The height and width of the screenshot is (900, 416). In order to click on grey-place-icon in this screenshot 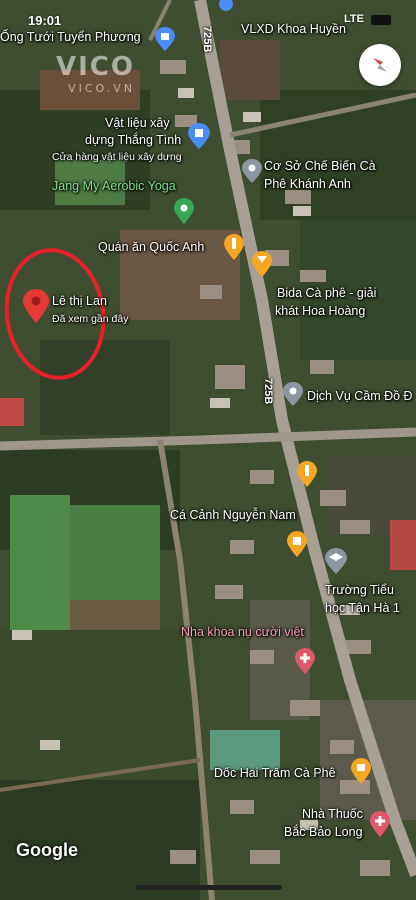, I will do `click(252, 173)`.